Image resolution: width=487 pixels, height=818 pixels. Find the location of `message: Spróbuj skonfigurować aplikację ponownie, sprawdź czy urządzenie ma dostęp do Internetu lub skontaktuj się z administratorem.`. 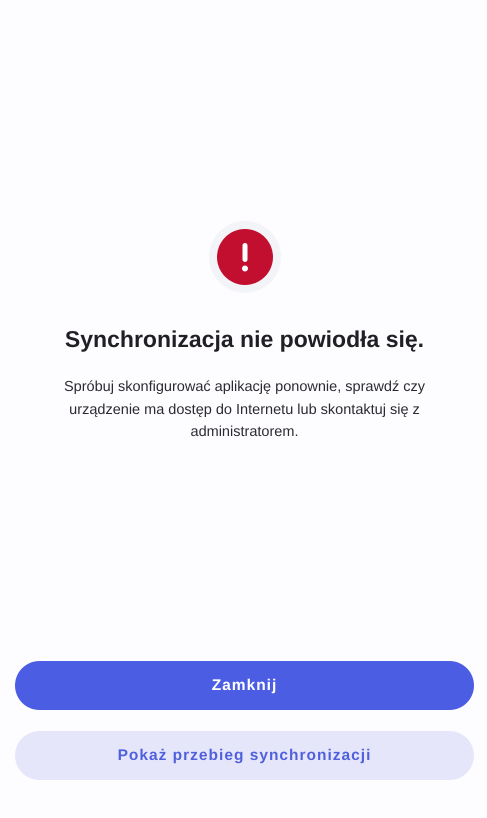

message: Spróbuj skonfigurować aplikację ponownie, sprawdź czy urządzenie ma dostęp do Internetu lub skontaktuj się z administratorem. is located at coordinates (244, 410).